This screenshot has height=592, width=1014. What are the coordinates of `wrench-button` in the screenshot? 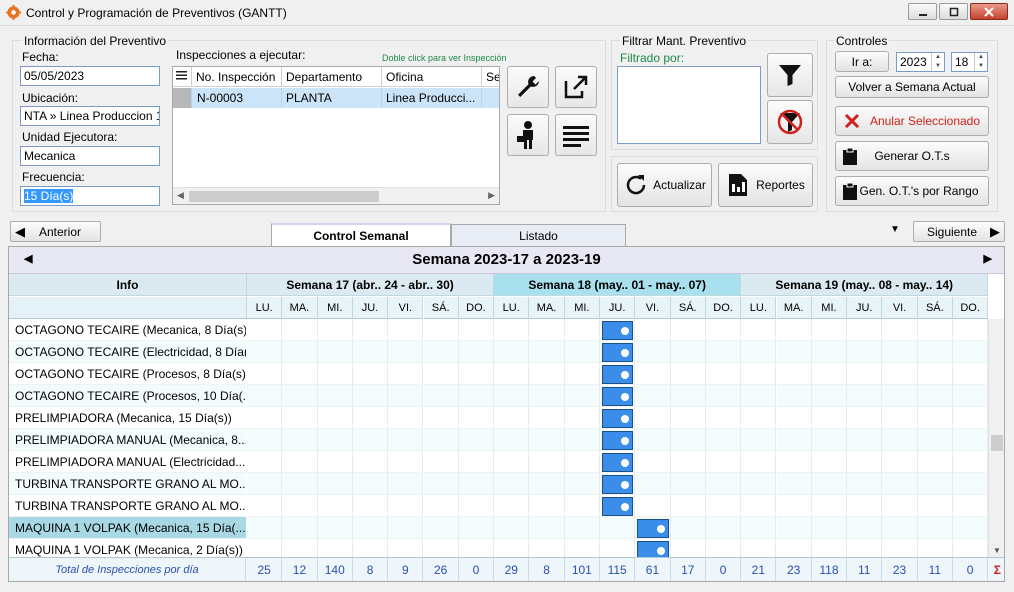 It's located at (528, 87).